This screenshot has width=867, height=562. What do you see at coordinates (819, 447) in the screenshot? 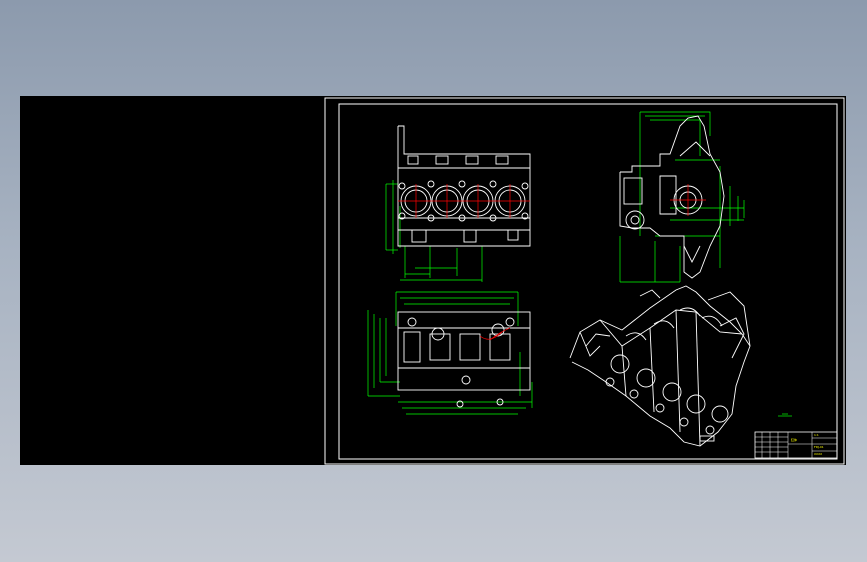
I see `drawing-no-text: FDJ-01` at bounding box center [819, 447].